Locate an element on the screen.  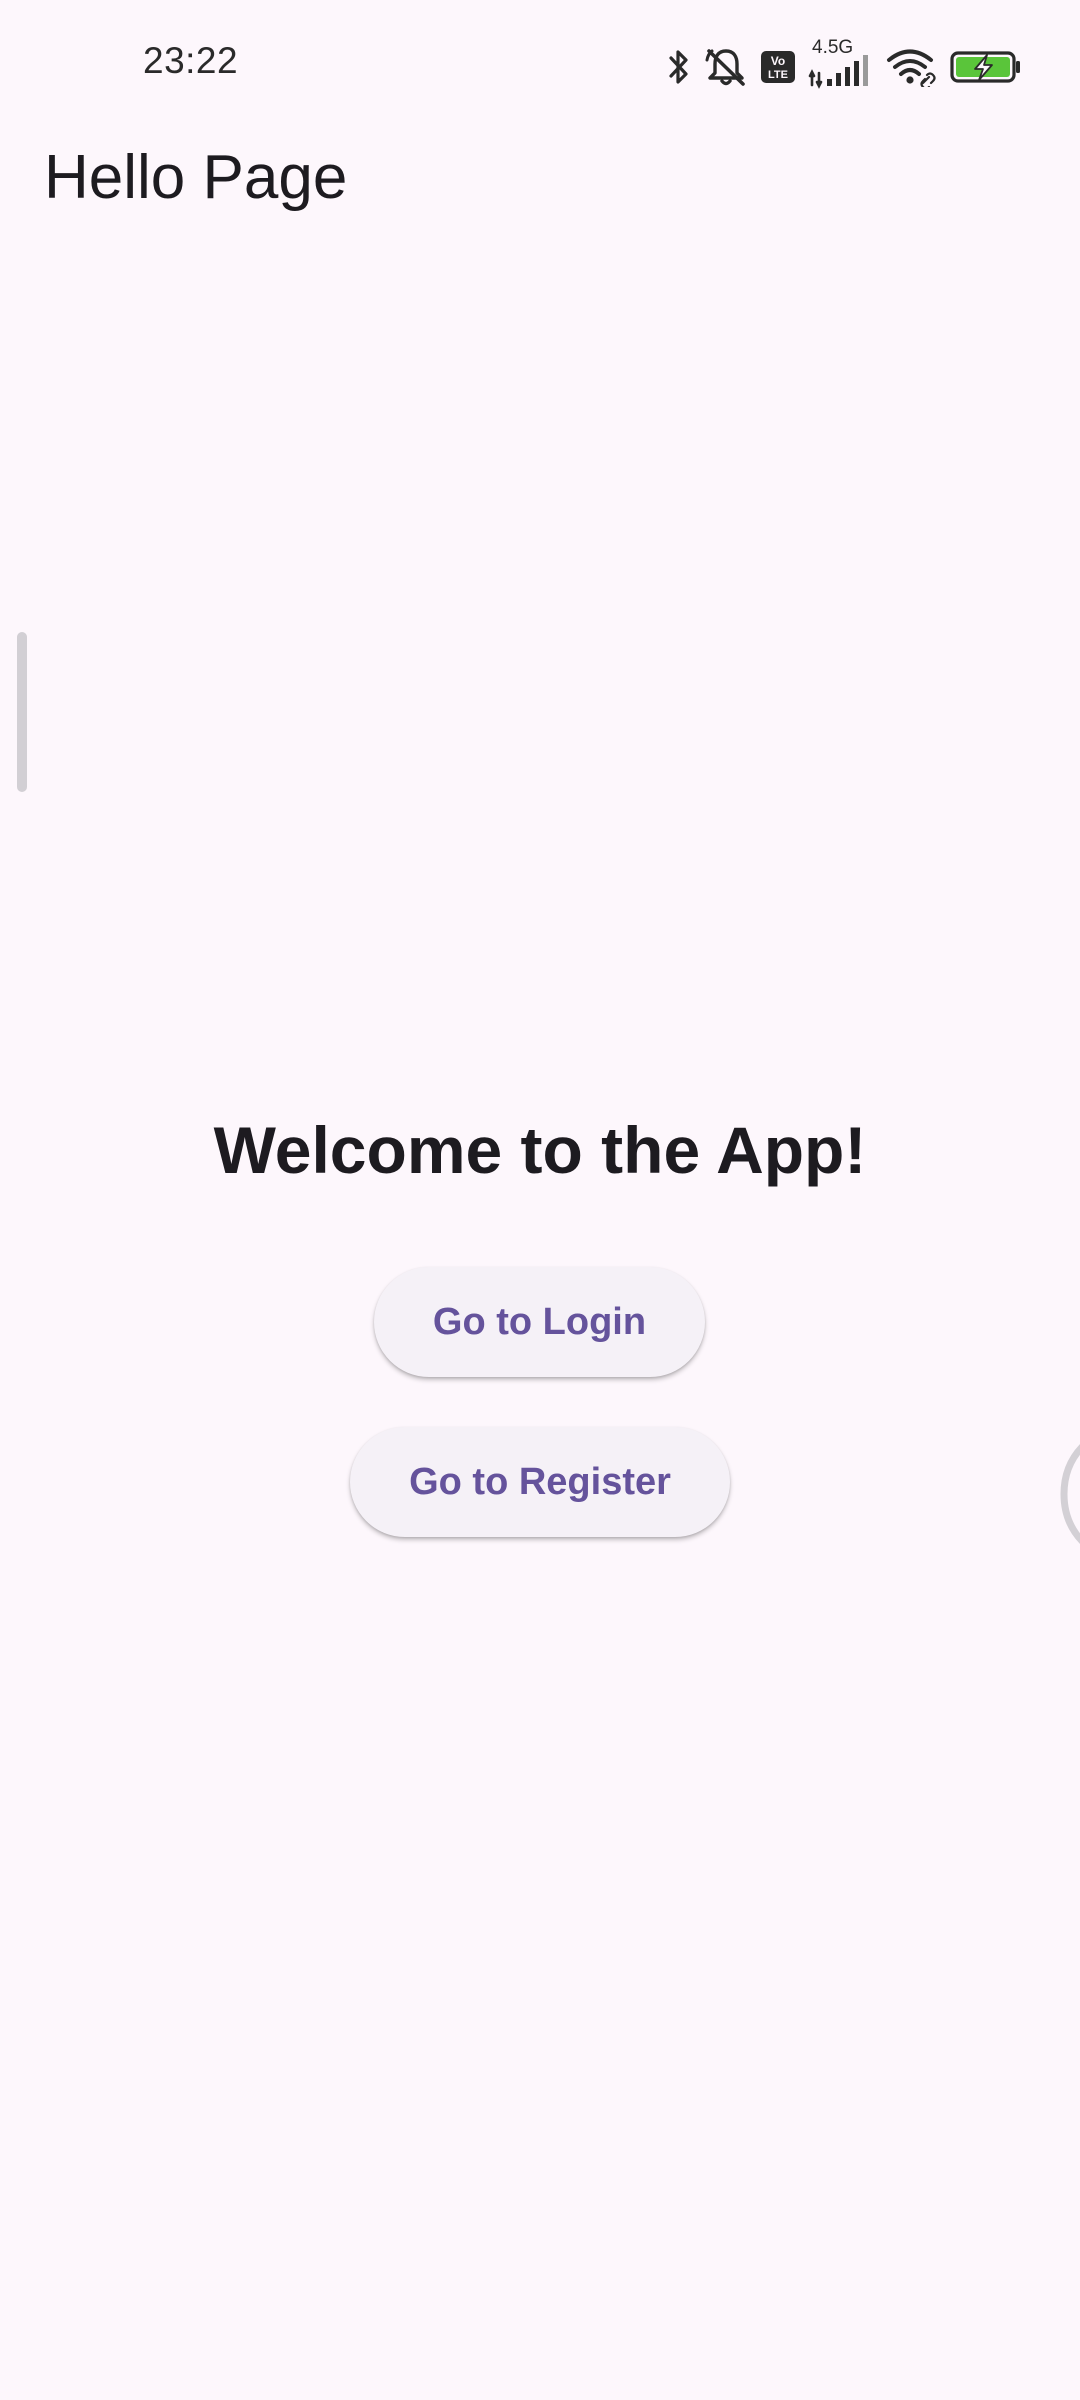
welcome-heading: Welcome to the App! is located at coordinates (540, 1150).